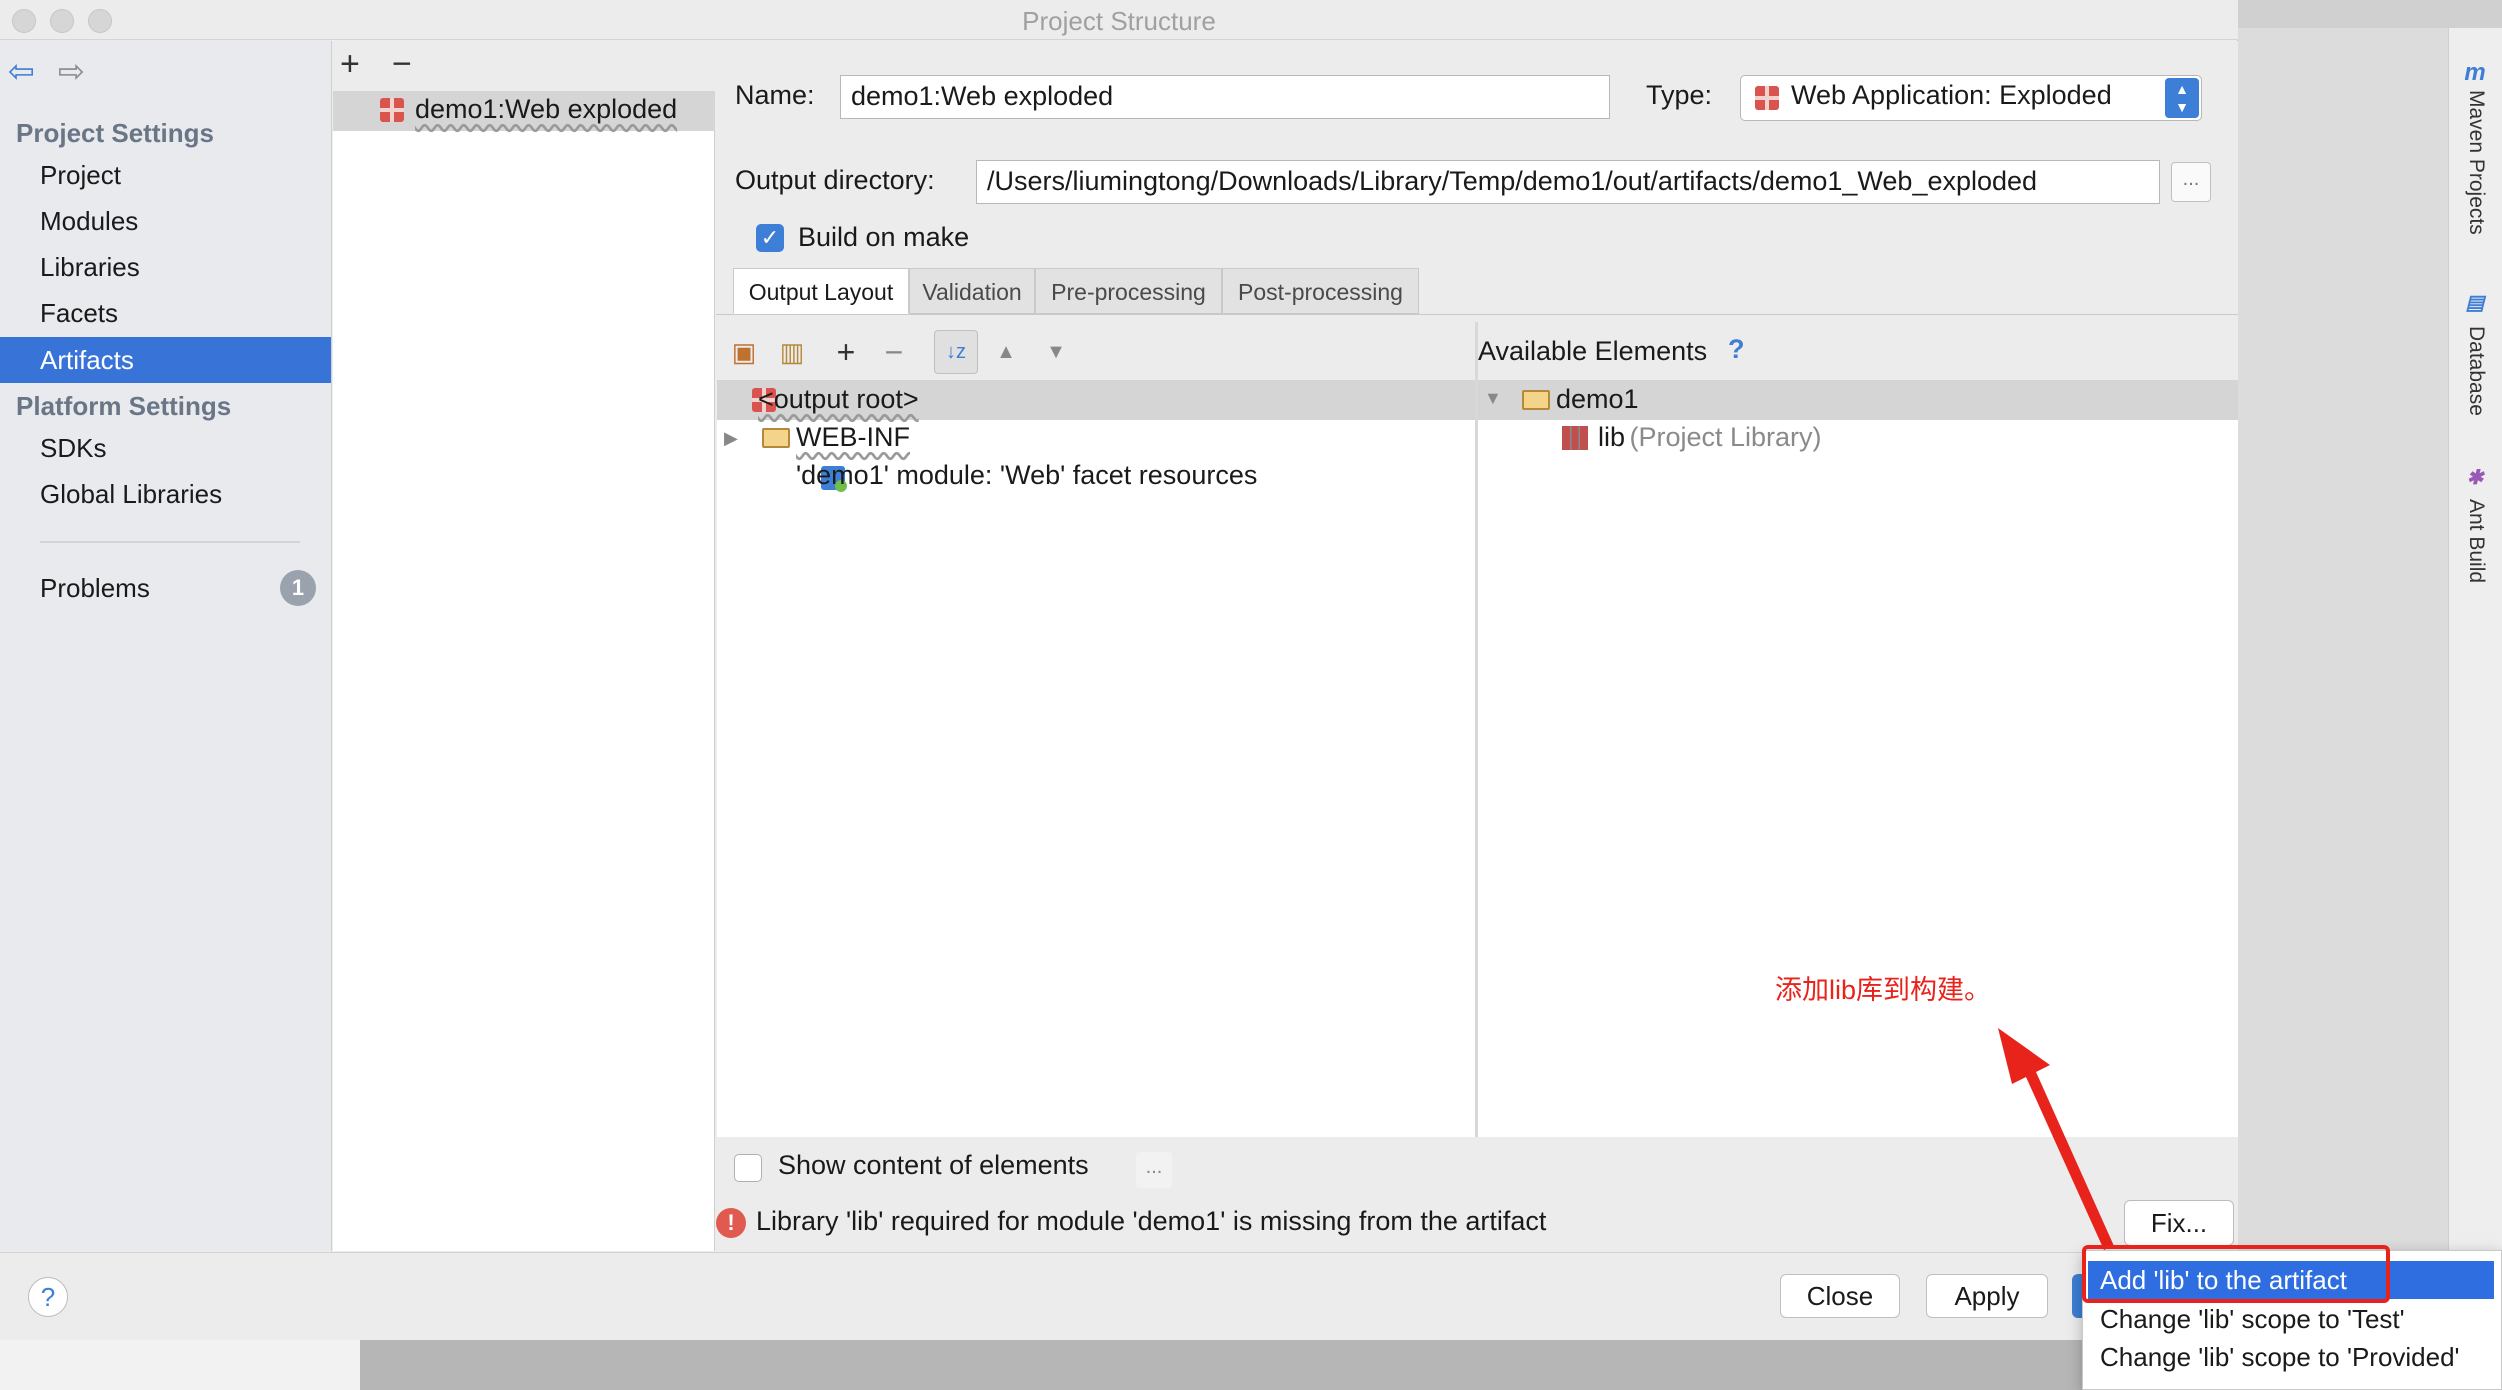 Image resolution: width=2502 pixels, height=1390 pixels. I want to click on expand-triangle-icon: ▶, so click(731, 438).